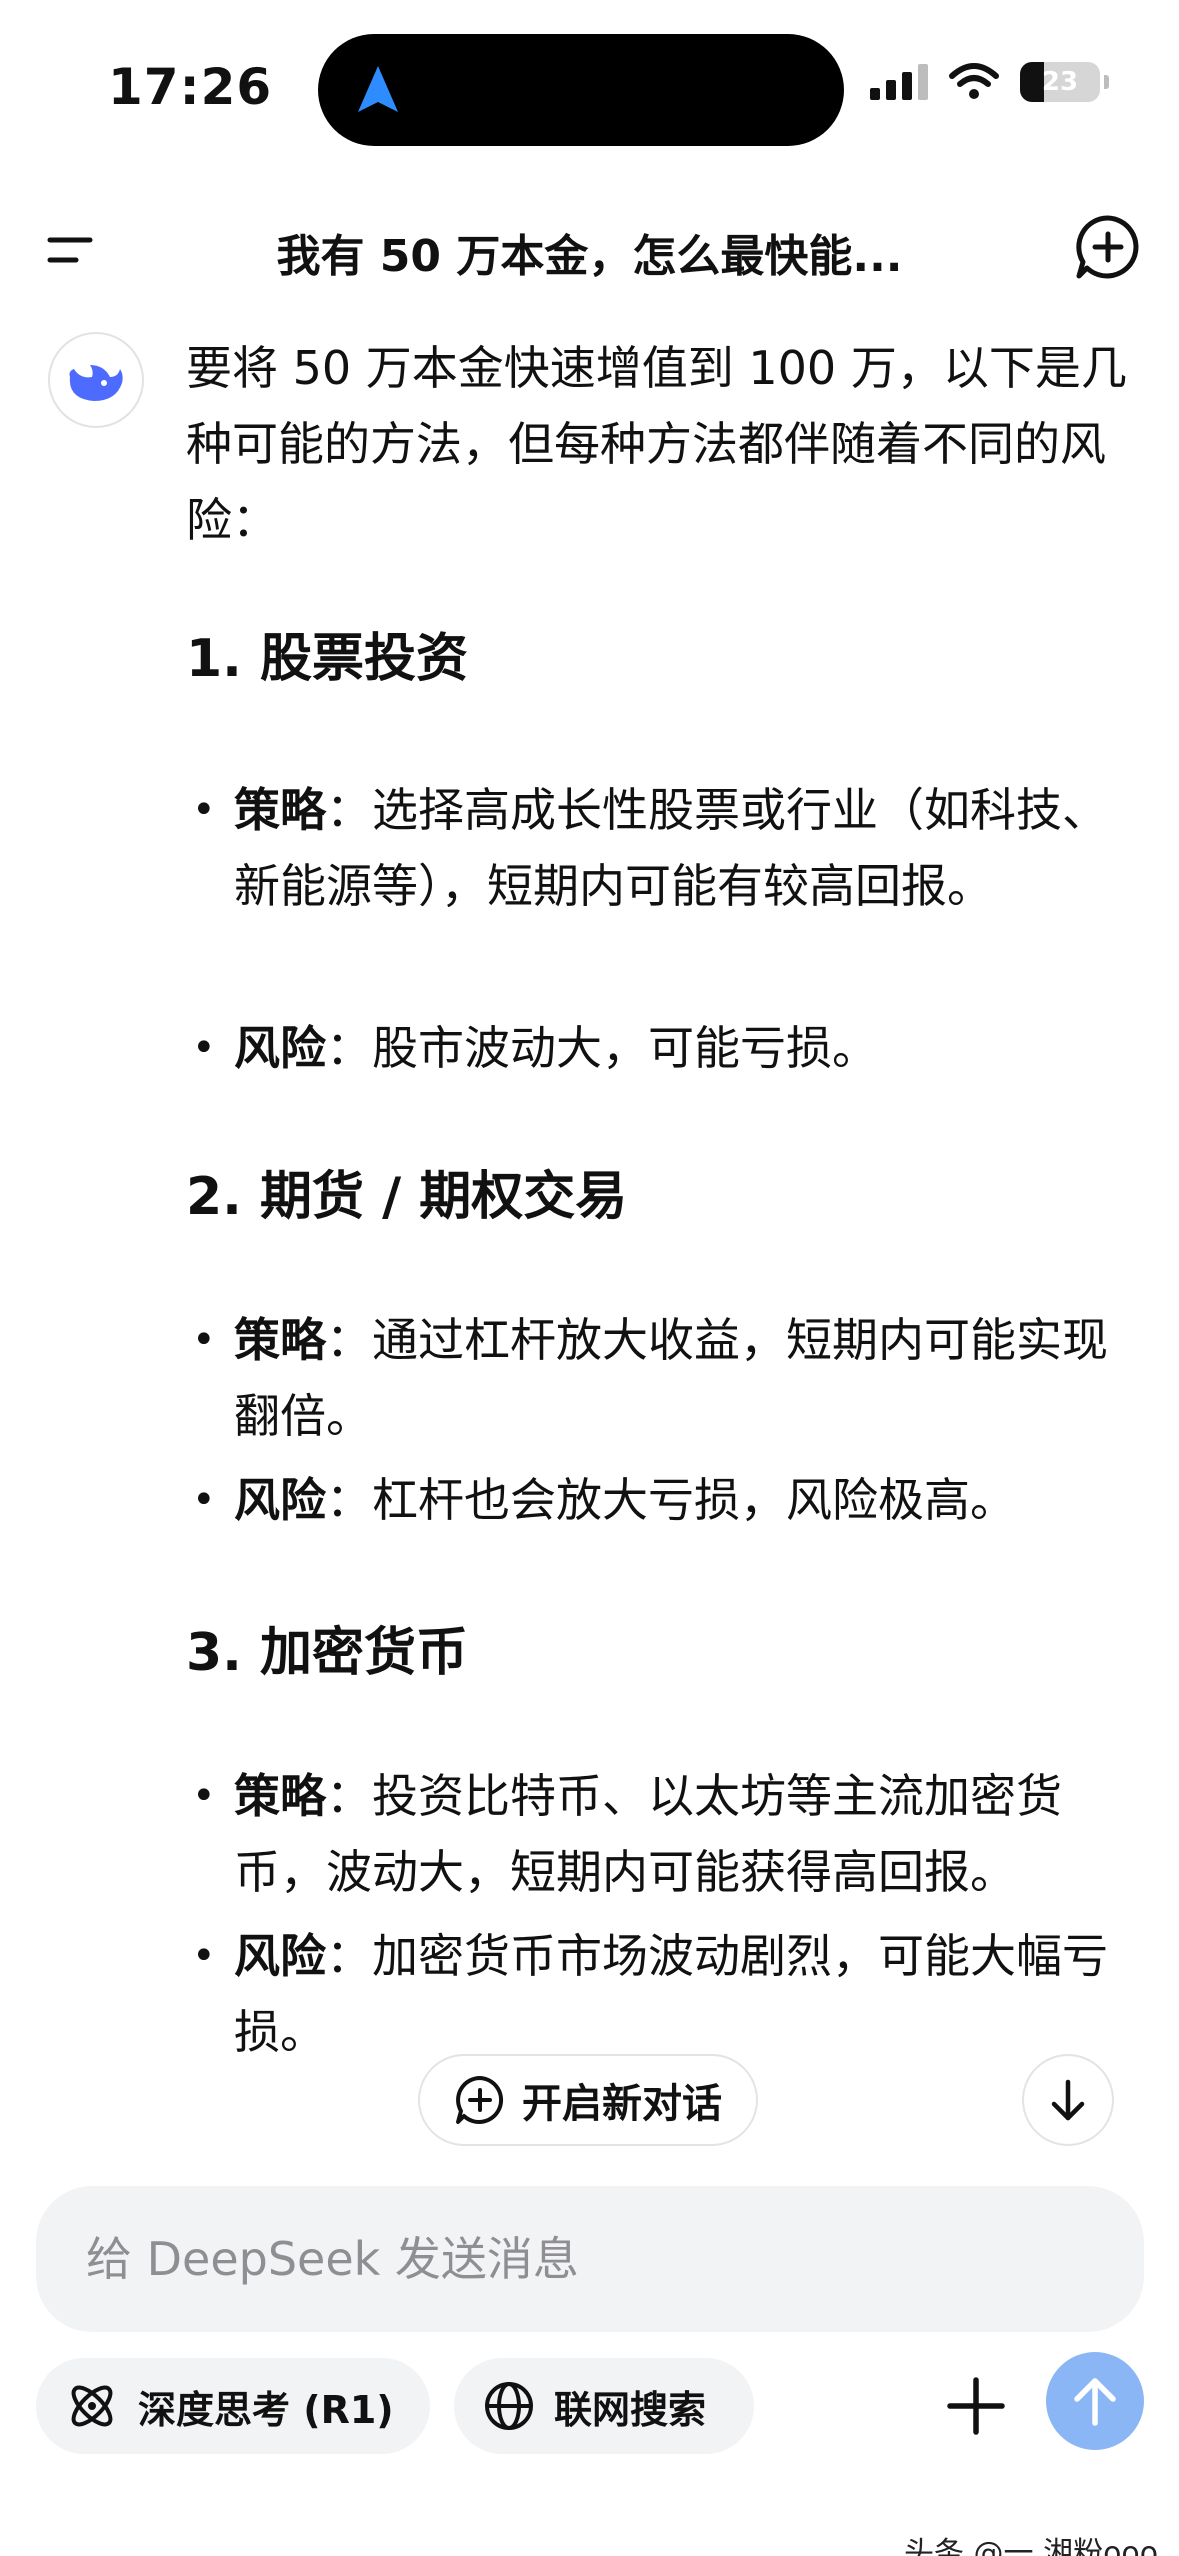 The image size is (1179, 2556). I want to click on deepseek-avatar, so click(96, 380).